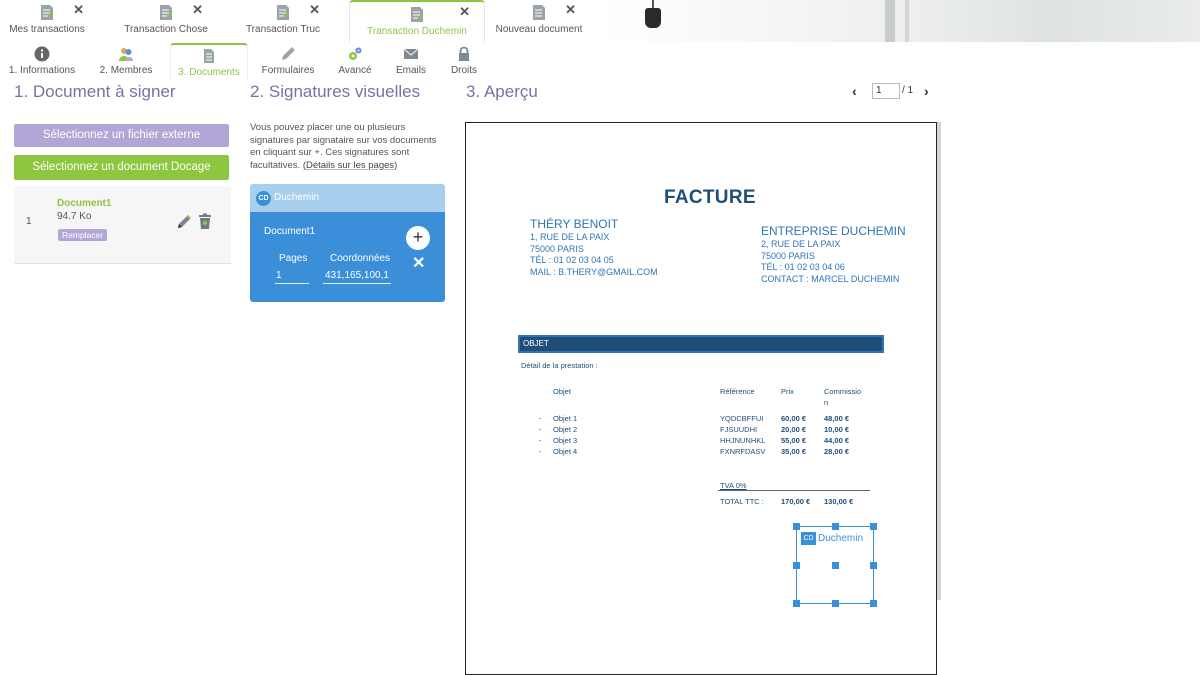 This screenshot has width=1200, height=675. What do you see at coordinates (539, 21) in the screenshot?
I see `tab-nouveau-document: Nouveau document ✕` at bounding box center [539, 21].